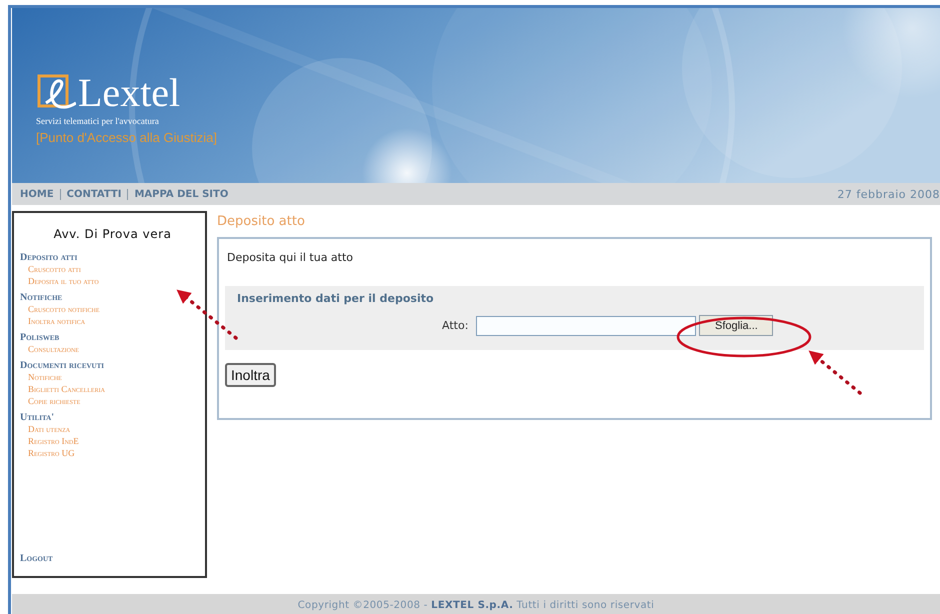 The image size is (940, 614). Describe the element at coordinates (336, 298) in the screenshot. I see `section-title: Inserimento dati per il deposito` at that location.